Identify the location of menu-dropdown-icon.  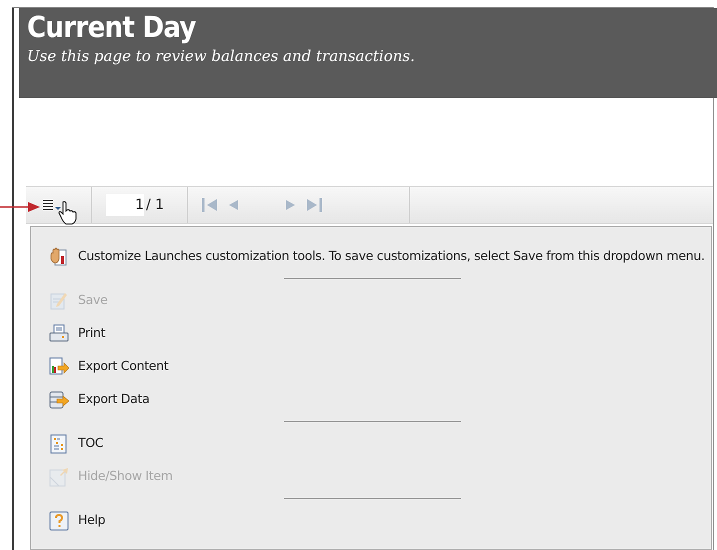
(52, 205).